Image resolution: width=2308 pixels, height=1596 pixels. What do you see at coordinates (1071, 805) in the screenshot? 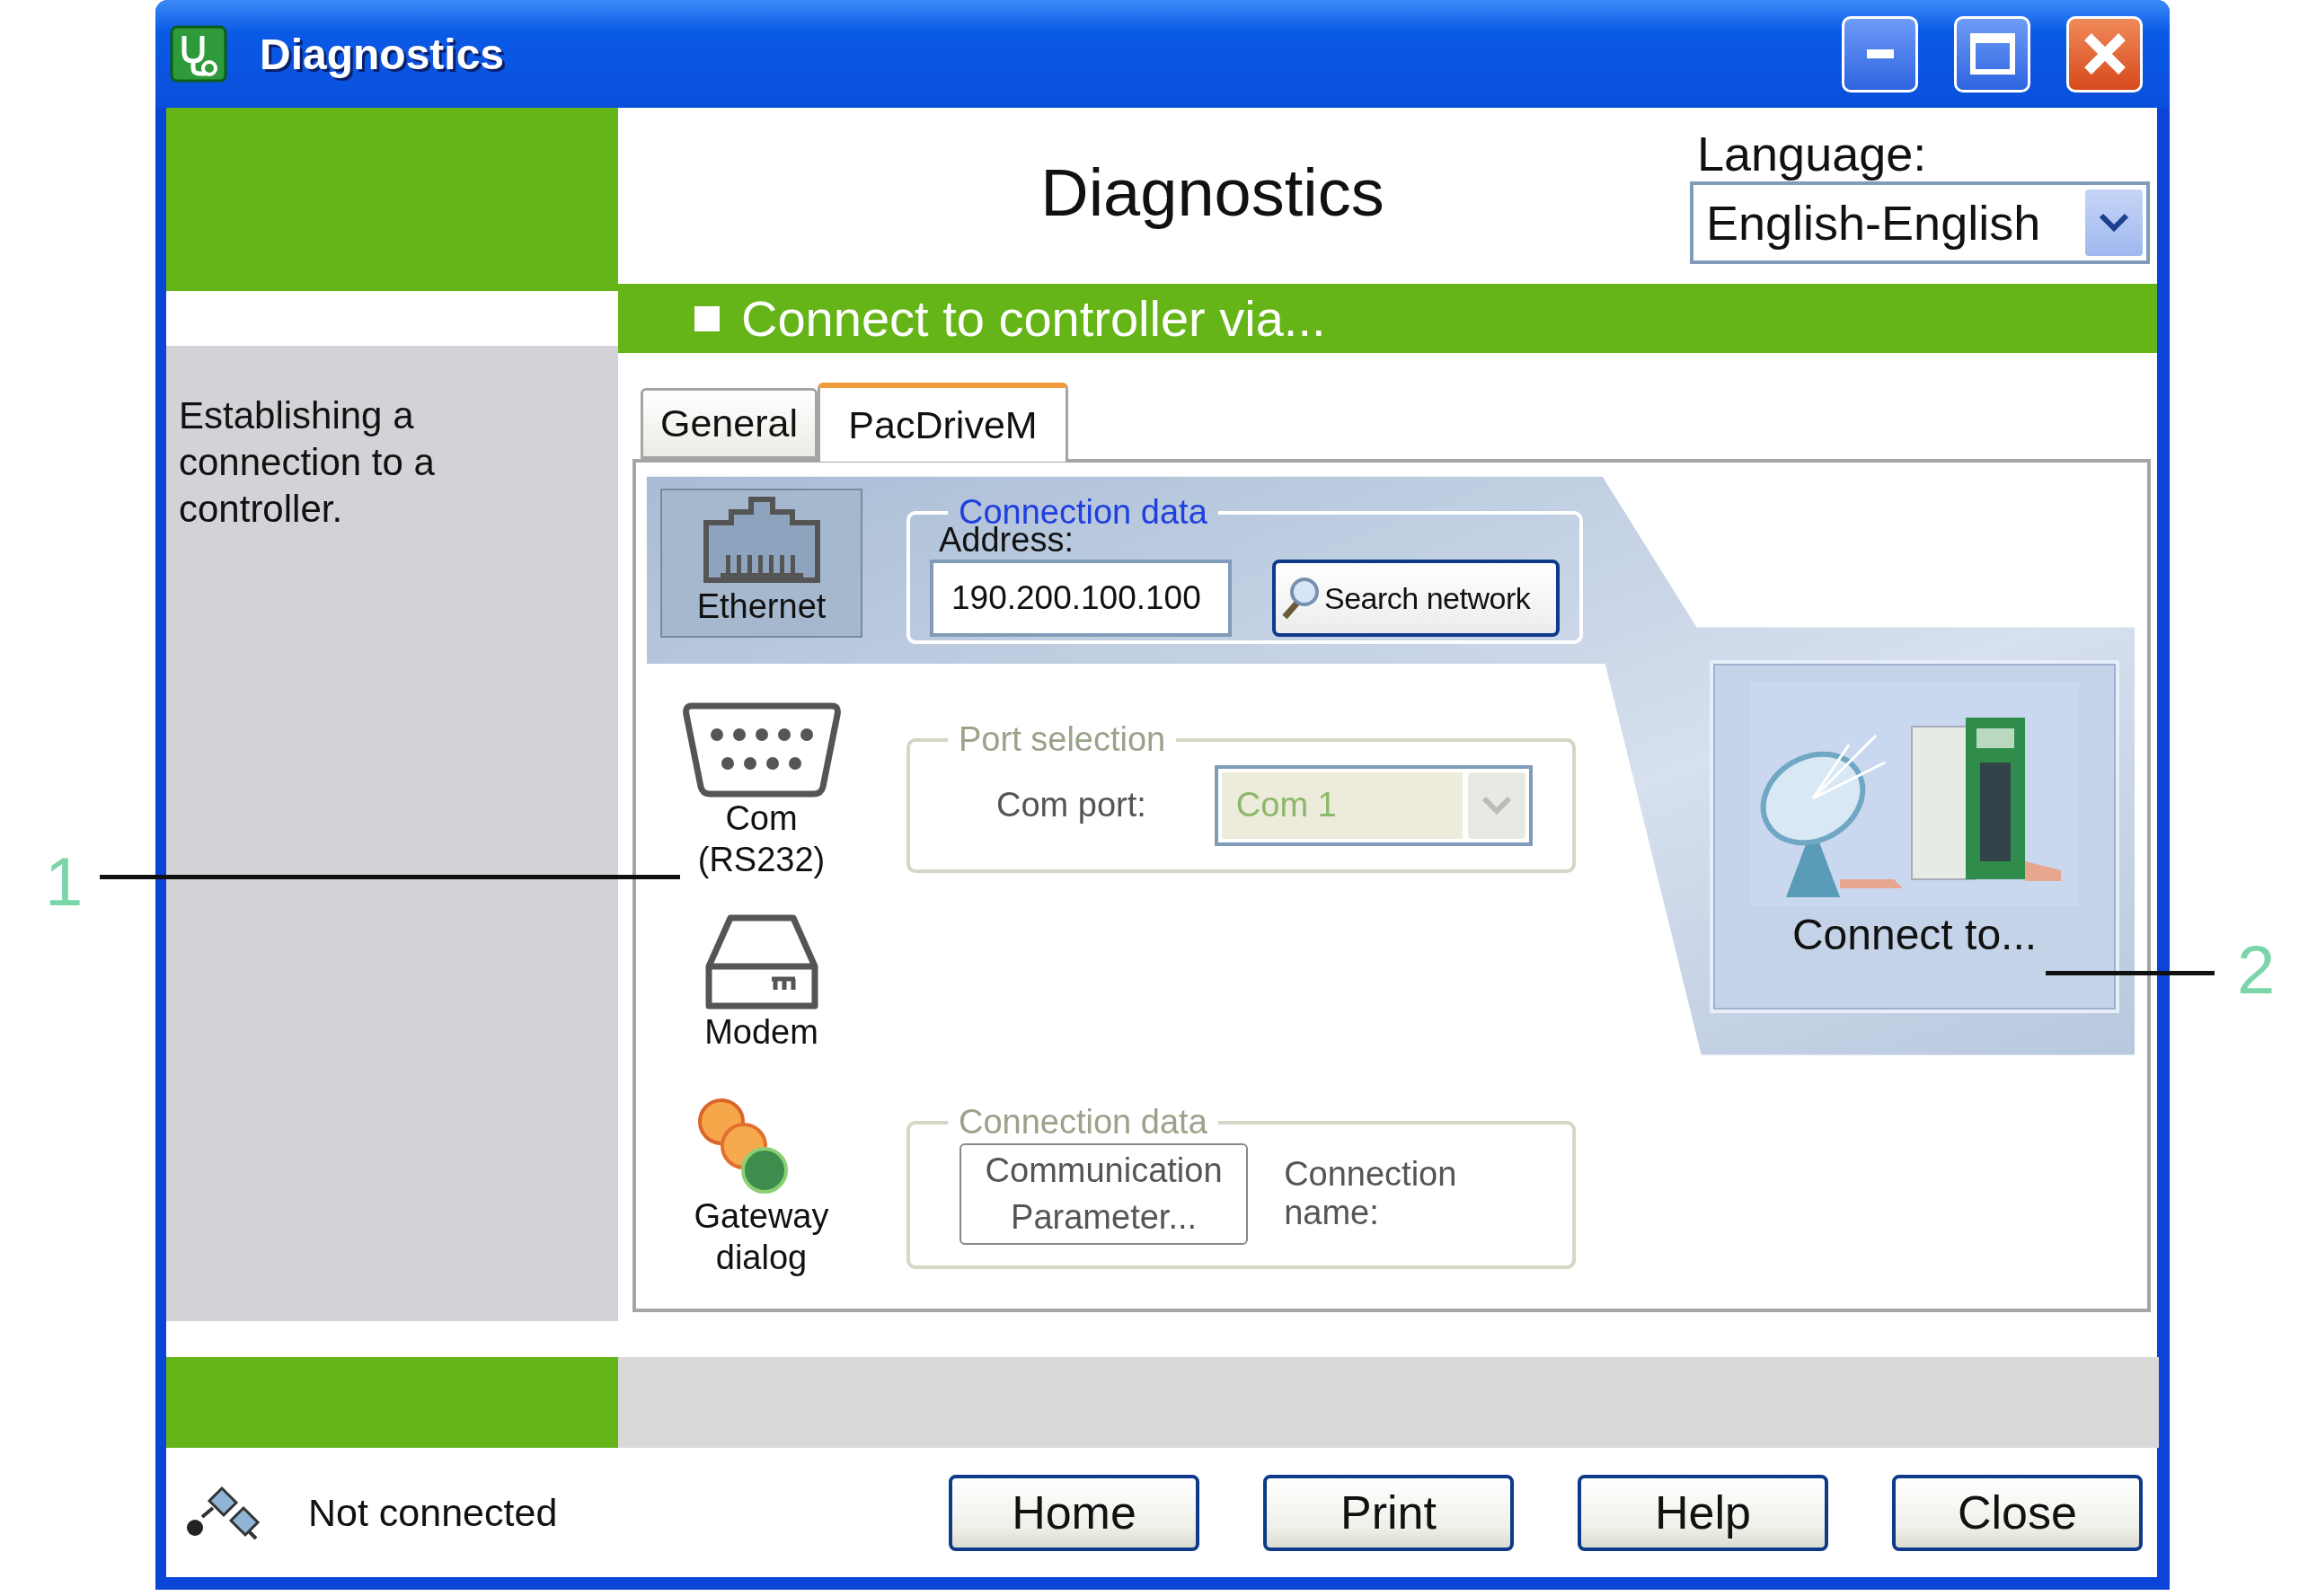
I see `com-port-label: Com port:` at bounding box center [1071, 805].